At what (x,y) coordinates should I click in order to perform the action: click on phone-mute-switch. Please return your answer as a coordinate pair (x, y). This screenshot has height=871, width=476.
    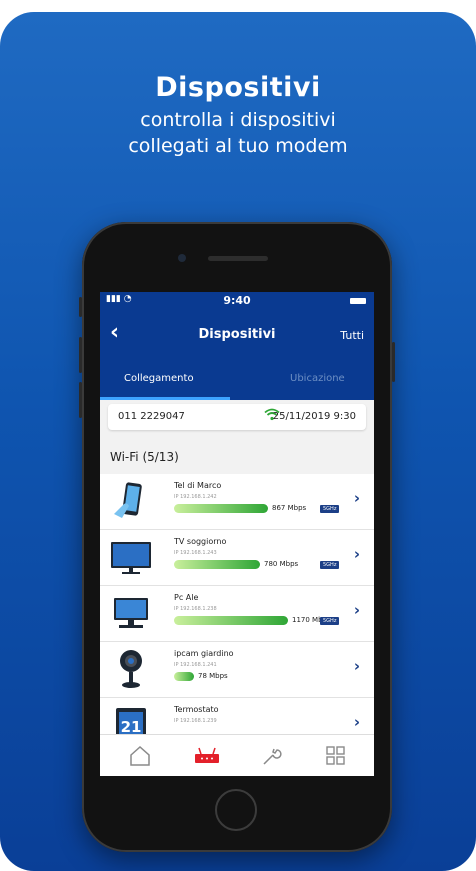
    Looking at the image, I should click on (80, 307).